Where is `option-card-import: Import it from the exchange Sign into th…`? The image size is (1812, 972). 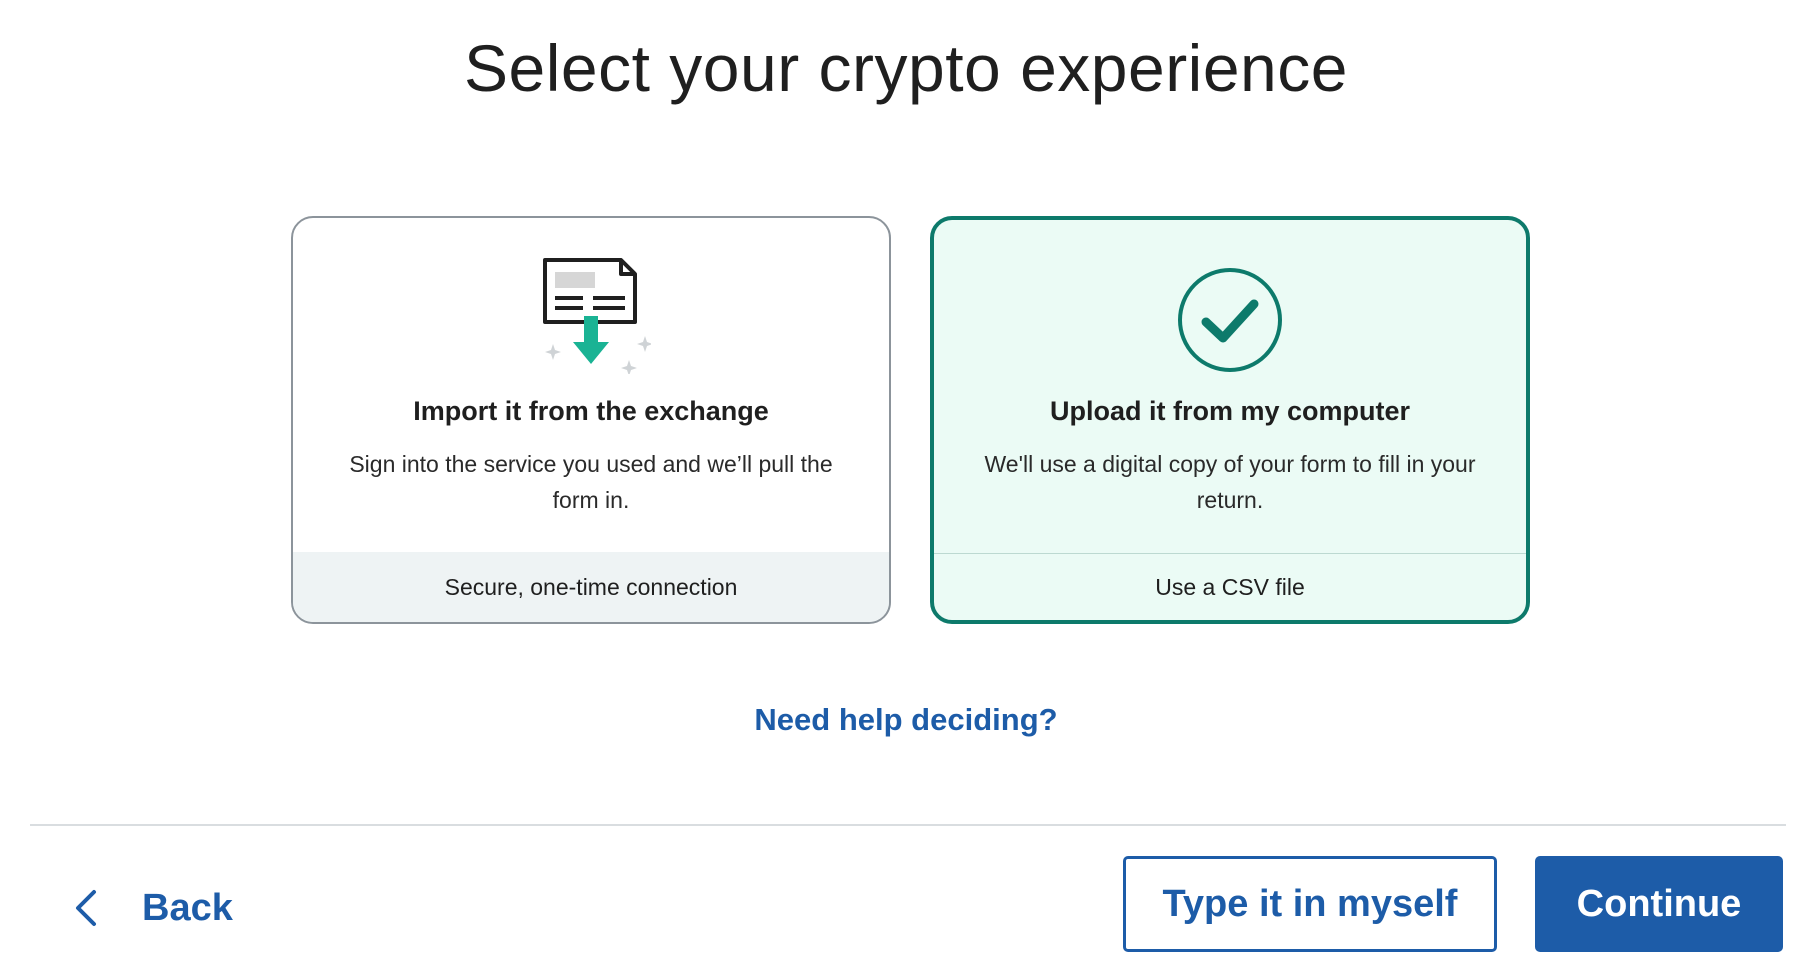
option-card-import: Import it from the exchange Sign into th… is located at coordinates (591, 420).